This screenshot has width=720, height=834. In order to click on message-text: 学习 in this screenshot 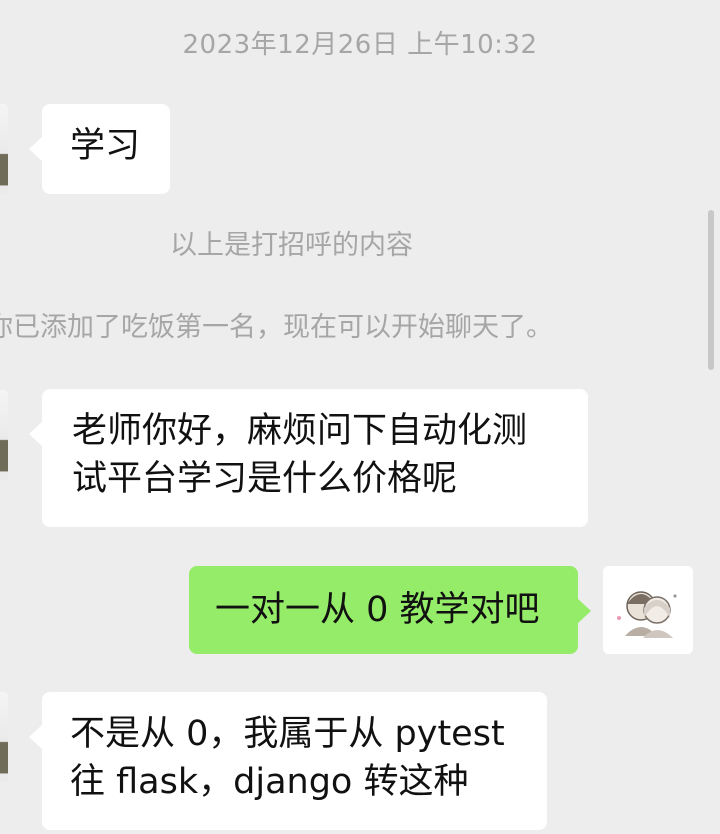, I will do `click(105, 146)`.